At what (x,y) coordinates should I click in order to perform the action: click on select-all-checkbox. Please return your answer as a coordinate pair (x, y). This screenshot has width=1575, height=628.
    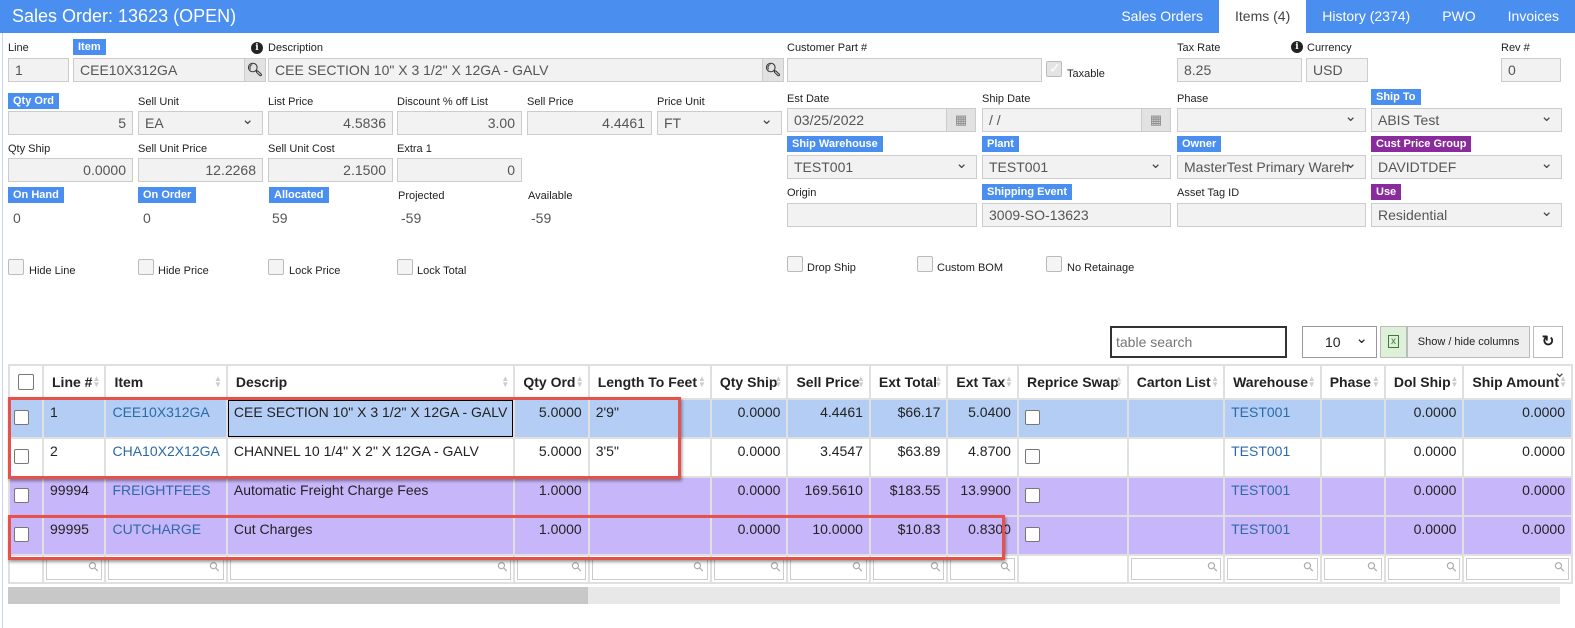
    Looking at the image, I should click on (26, 382).